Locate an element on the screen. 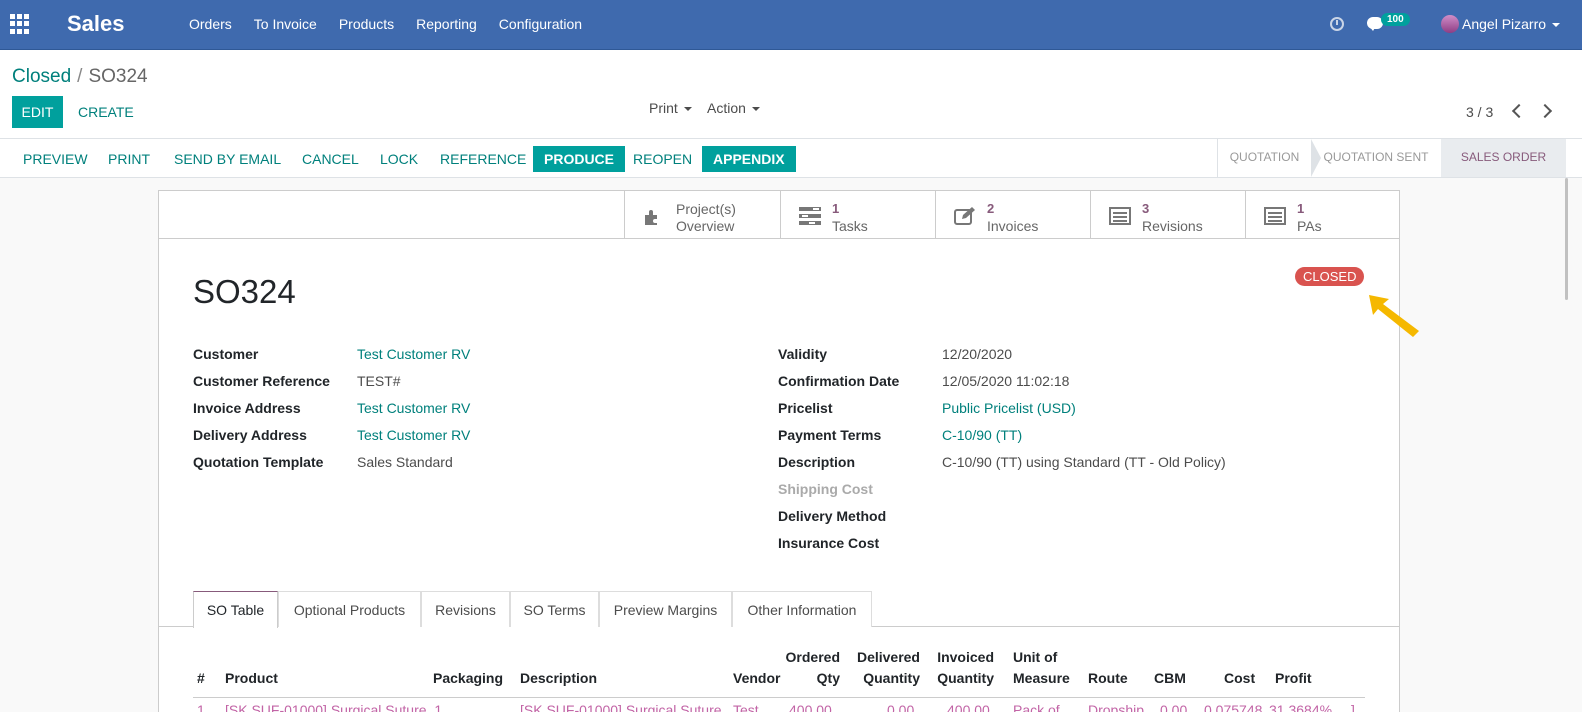  customer-reference-field: TEST# is located at coordinates (379, 381).